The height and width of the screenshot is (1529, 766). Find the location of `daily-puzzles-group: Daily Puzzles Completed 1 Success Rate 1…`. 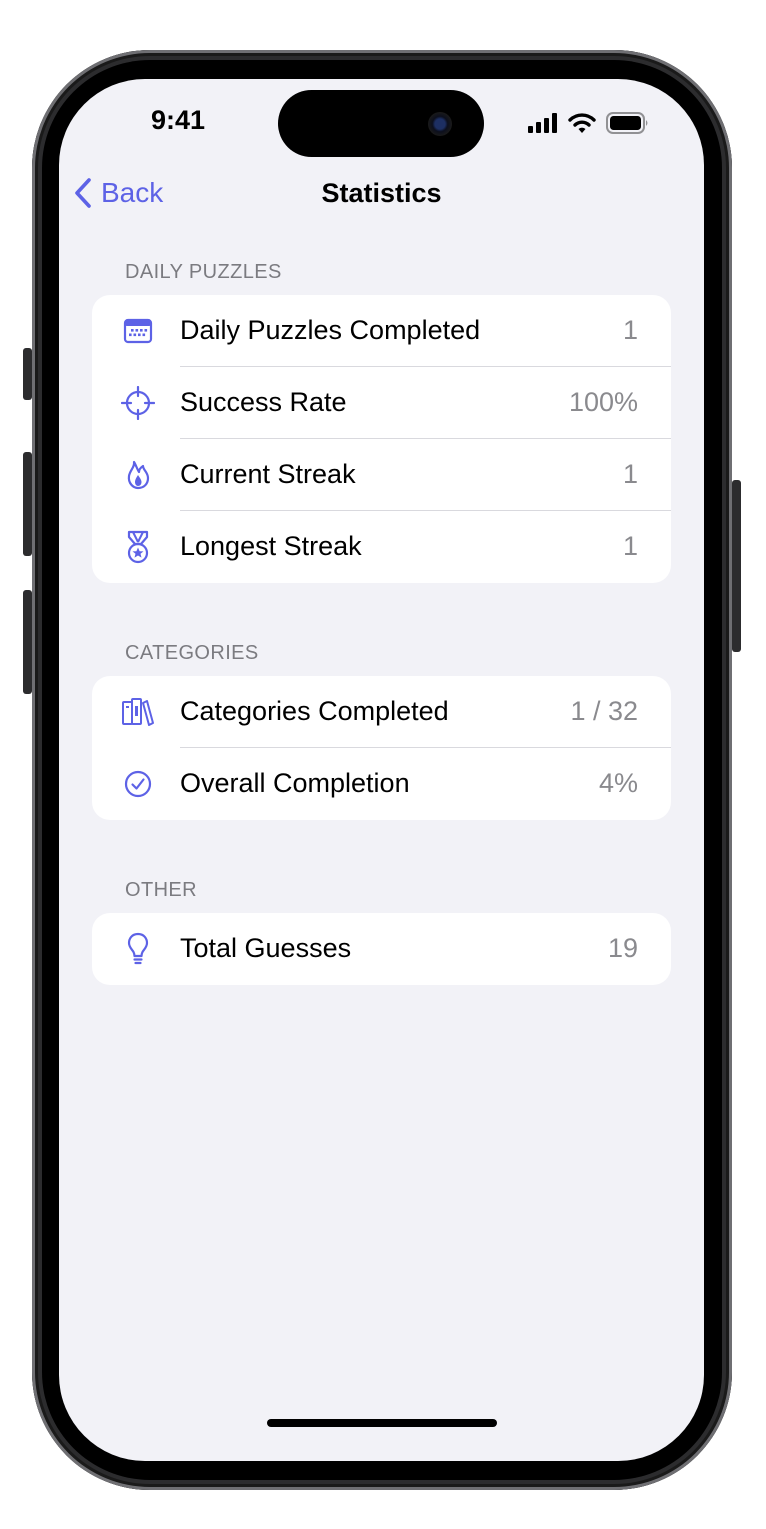

daily-puzzles-group: Daily Puzzles Completed 1 Success Rate 1… is located at coordinates (381, 439).